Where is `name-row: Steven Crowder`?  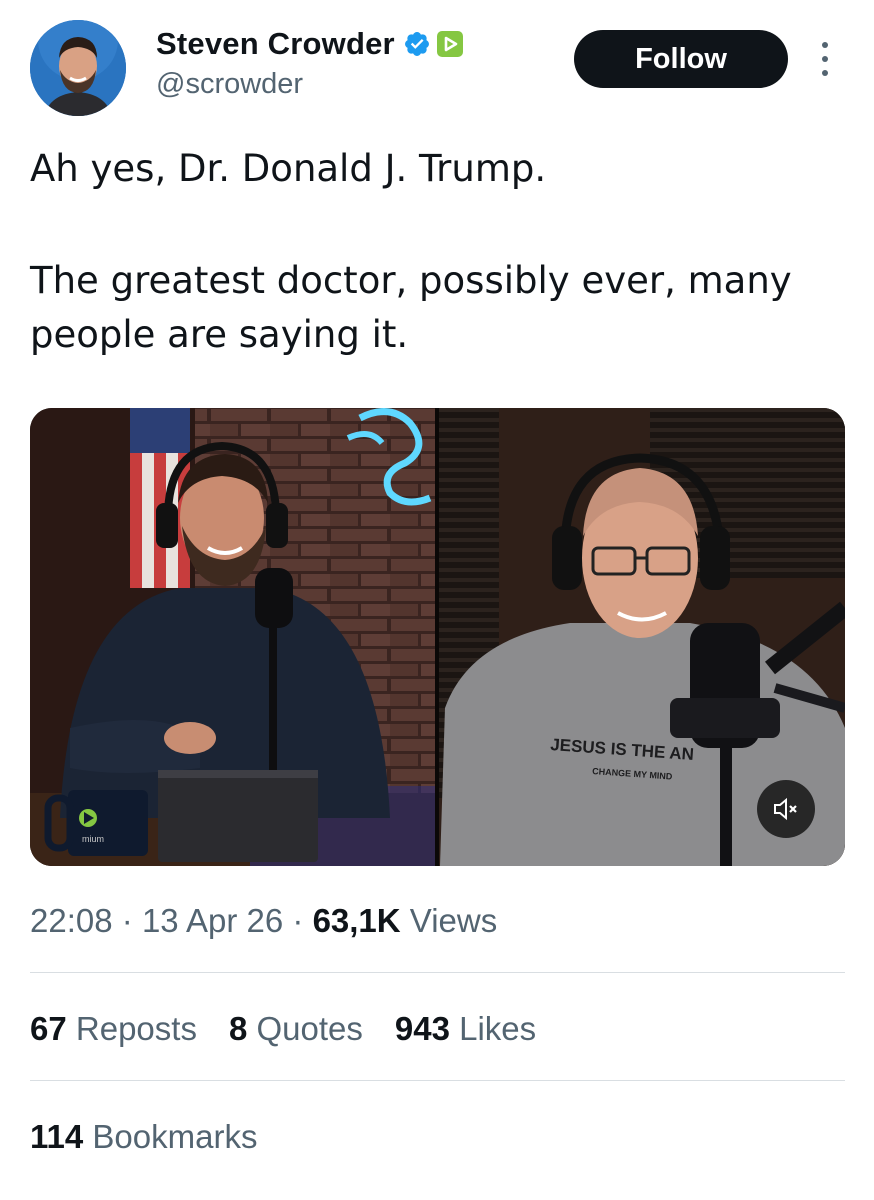 name-row: Steven Crowder is located at coordinates (309, 44).